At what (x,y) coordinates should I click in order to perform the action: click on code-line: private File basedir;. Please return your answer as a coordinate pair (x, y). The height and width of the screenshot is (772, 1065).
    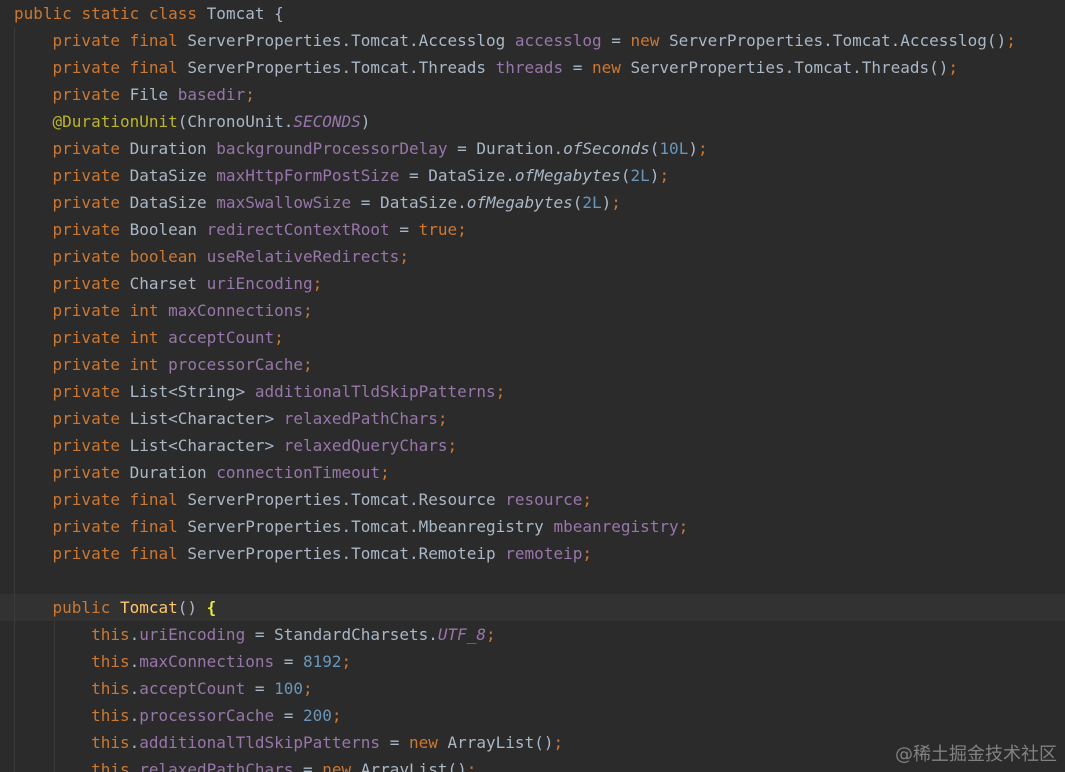
    Looking at the image, I should click on (532, 94).